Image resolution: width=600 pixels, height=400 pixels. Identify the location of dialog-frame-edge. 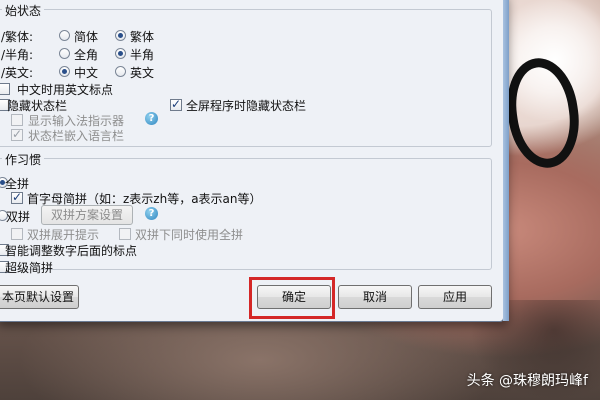
(506, 160).